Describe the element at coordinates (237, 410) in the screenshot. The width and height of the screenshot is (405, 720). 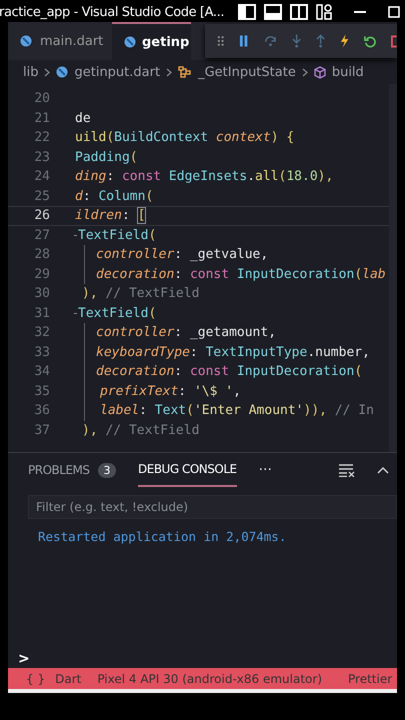
I see `code-line: label: Text('Enter Amount')), // In` at that location.